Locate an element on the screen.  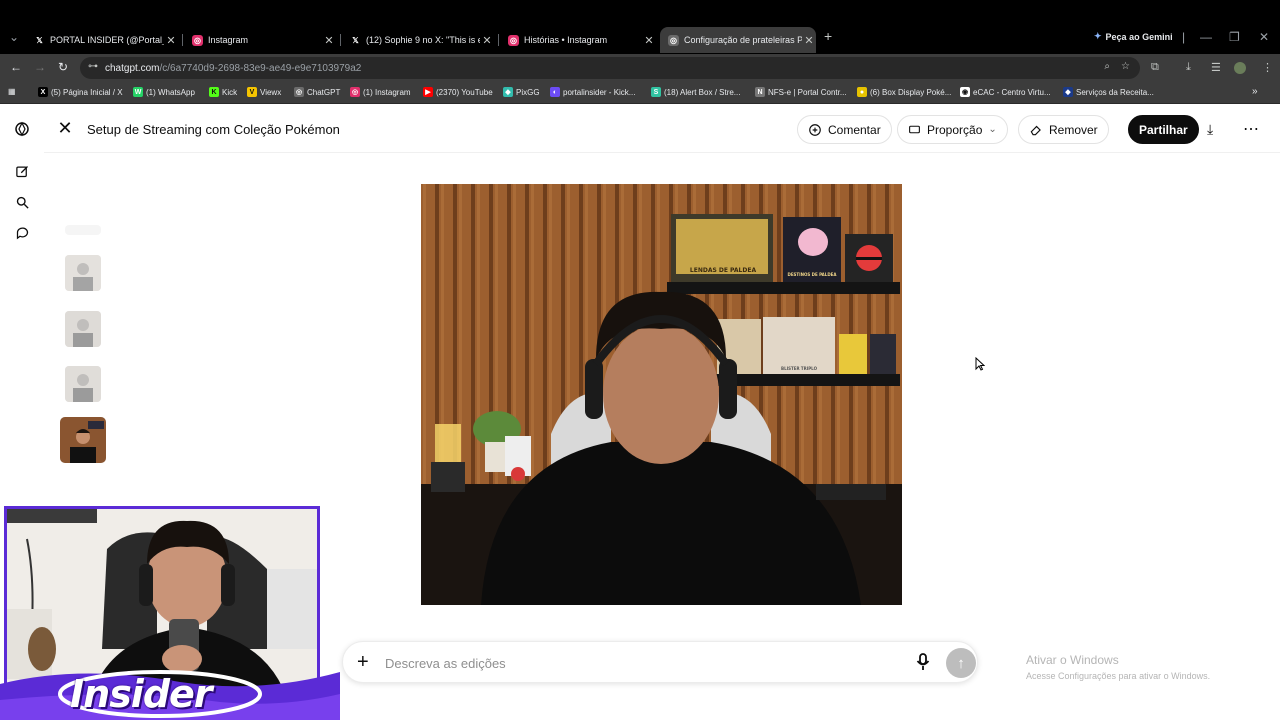
bookmark-item: ▶ (2370) YouTube is located at coordinates (458, 92).